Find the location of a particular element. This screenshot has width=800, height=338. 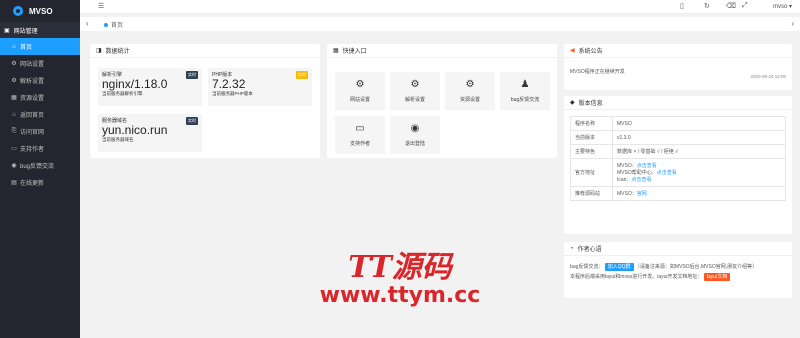

stat-php-version: PHP版本 7.2.32 当前服务器PHP版本 实时 is located at coordinates (260, 87).